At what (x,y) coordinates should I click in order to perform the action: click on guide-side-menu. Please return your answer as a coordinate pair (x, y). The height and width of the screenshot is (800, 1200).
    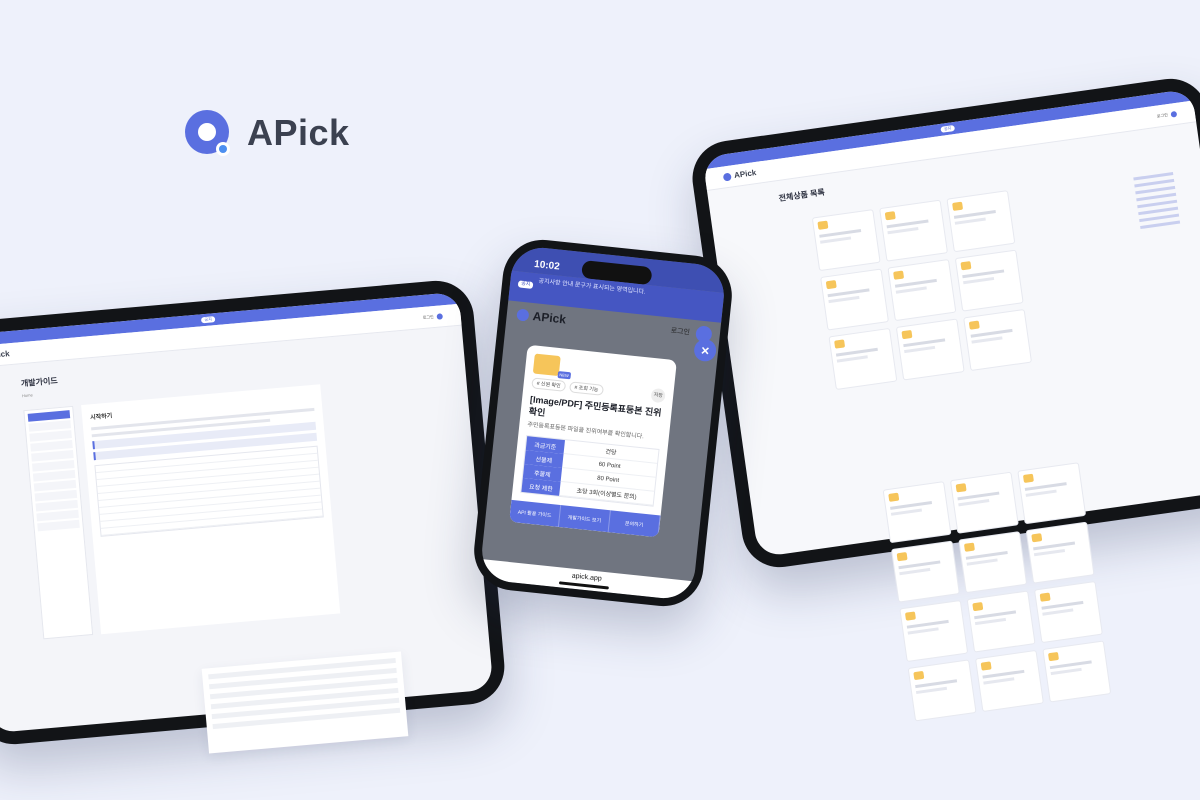
    Looking at the image, I should click on (58, 522).